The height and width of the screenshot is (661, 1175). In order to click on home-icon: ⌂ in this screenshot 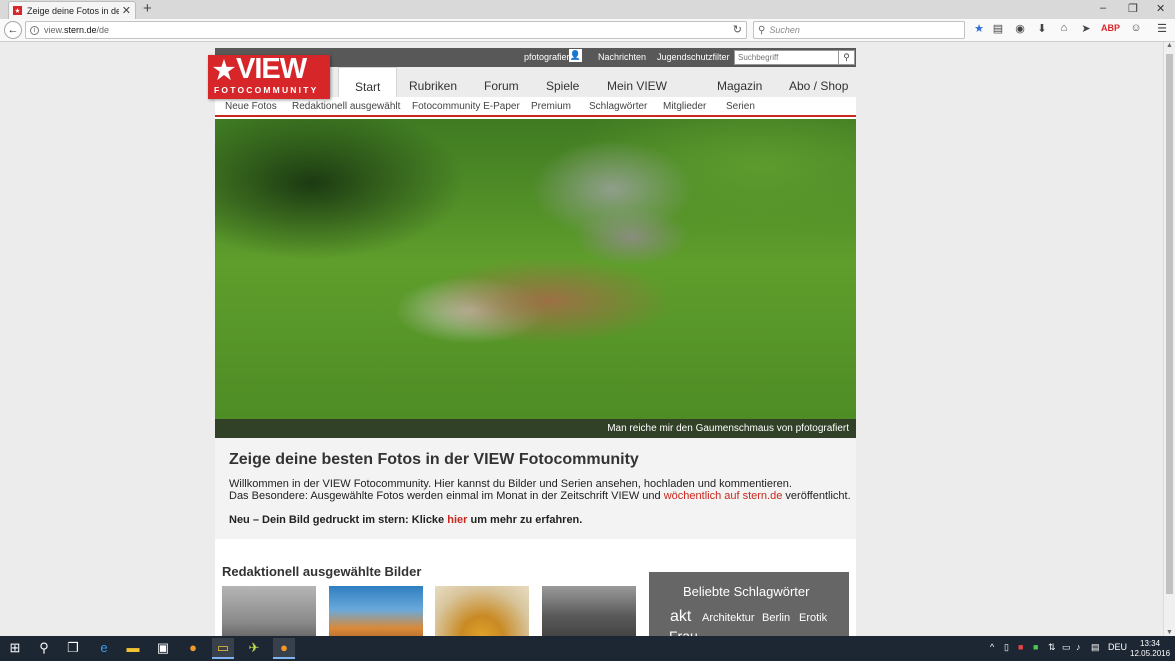, I will do `click(1064, 28)`.